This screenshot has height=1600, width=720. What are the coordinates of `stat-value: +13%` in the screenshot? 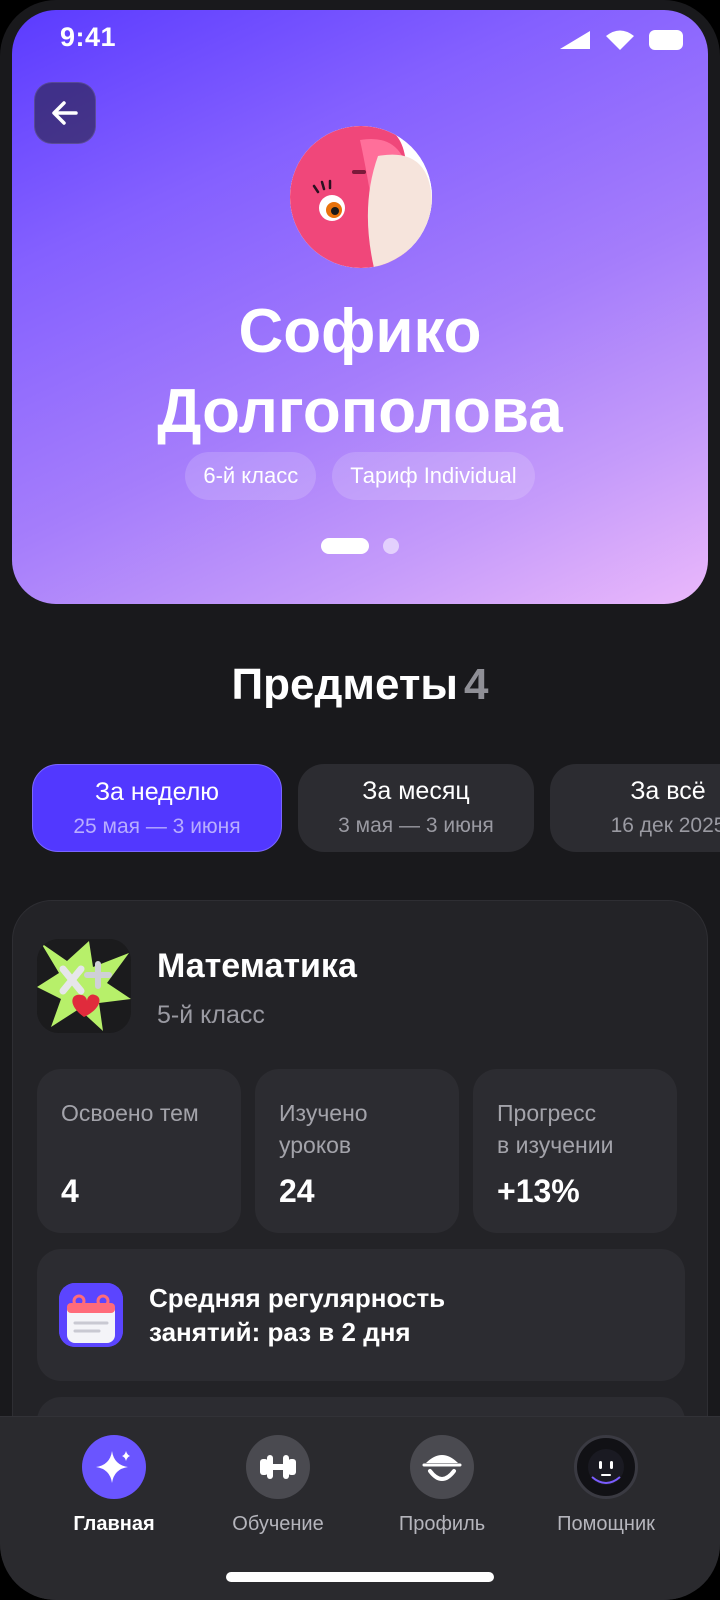 It's located at (538, 1191).